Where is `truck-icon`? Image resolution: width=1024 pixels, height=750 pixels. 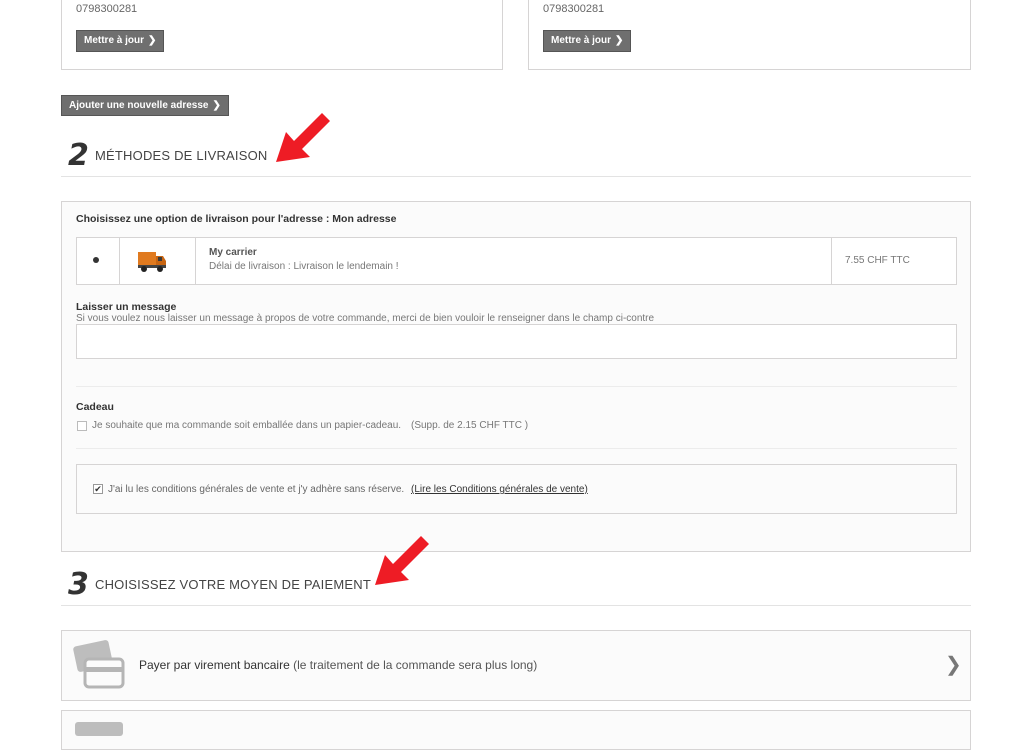
truck-icon is located at coordinates (152, 262).